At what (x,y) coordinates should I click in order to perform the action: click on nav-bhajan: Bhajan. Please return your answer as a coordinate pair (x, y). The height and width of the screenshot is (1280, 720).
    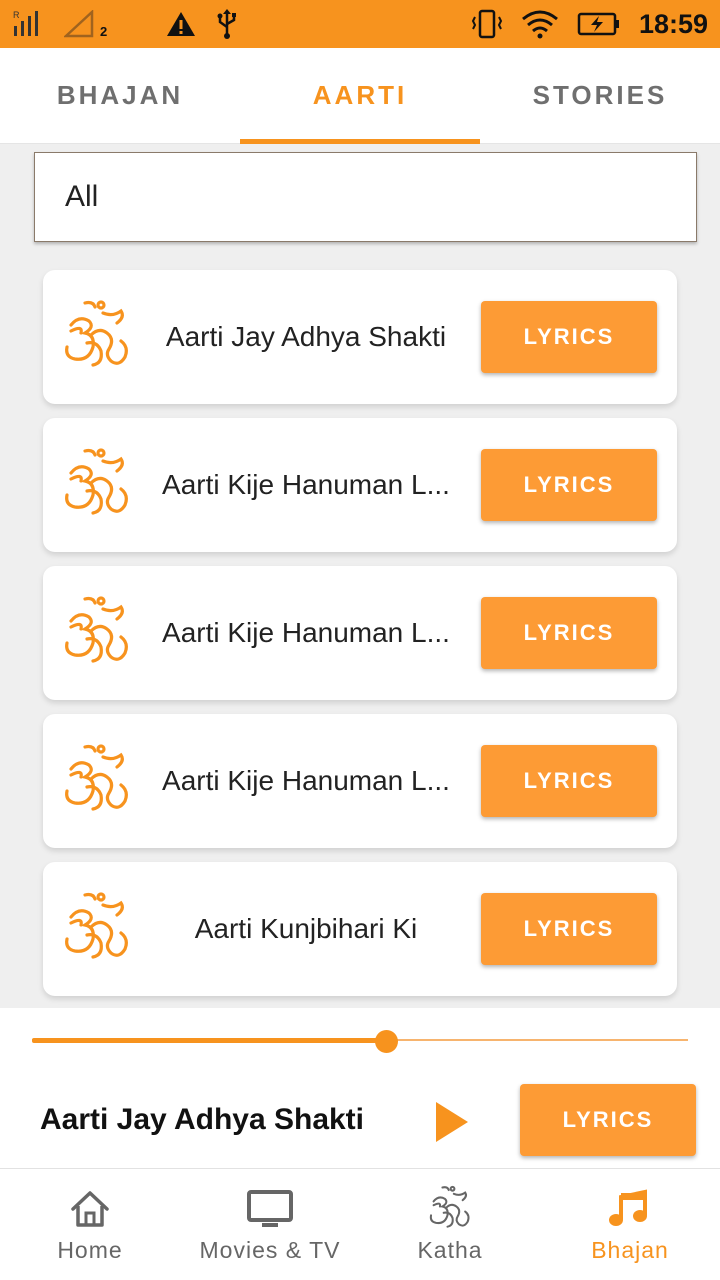
    Looking at the image, I should click on (630, 1224).